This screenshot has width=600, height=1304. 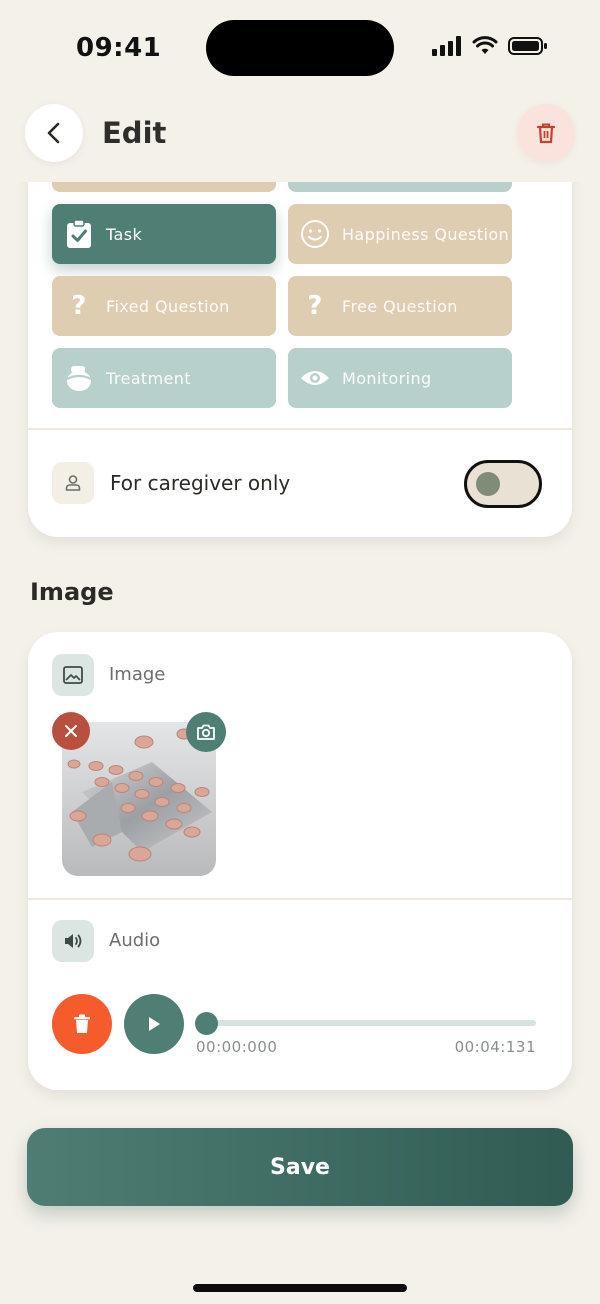 What do you see at coordinates (300, 1288) in the screenshot?
I see `home-indicator` at bounding box center [300, 1288].